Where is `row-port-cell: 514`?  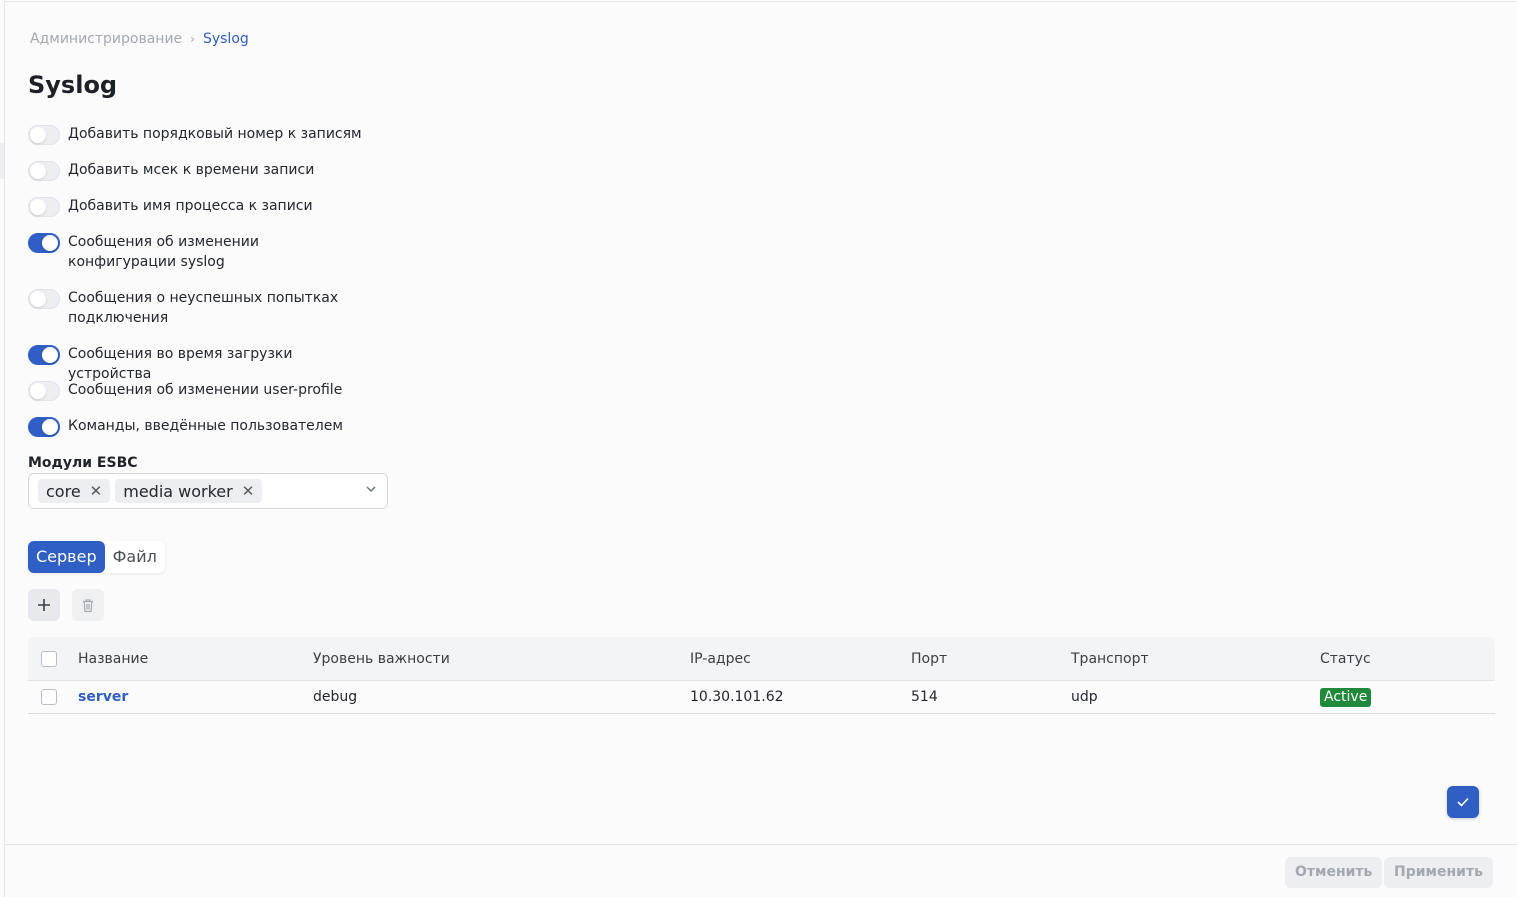 row-port-cell: 514 is located at coordinates (924, 697).